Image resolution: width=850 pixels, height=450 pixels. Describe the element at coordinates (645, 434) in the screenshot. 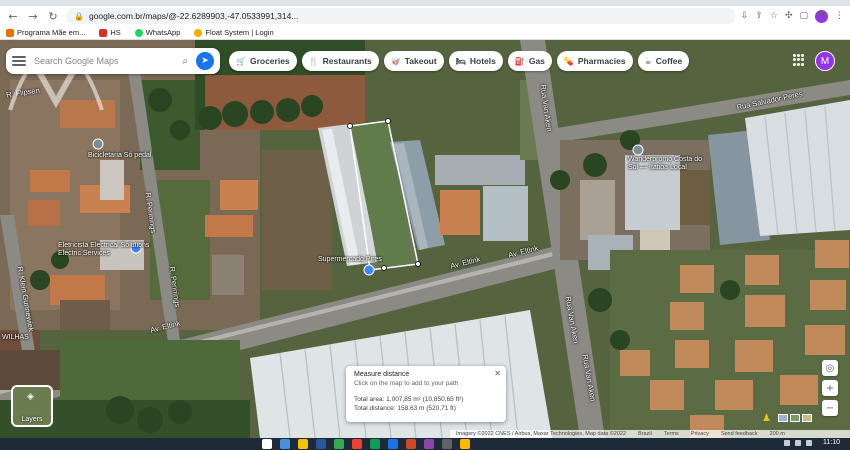

I see `attribution-country: Brazil` at that location.